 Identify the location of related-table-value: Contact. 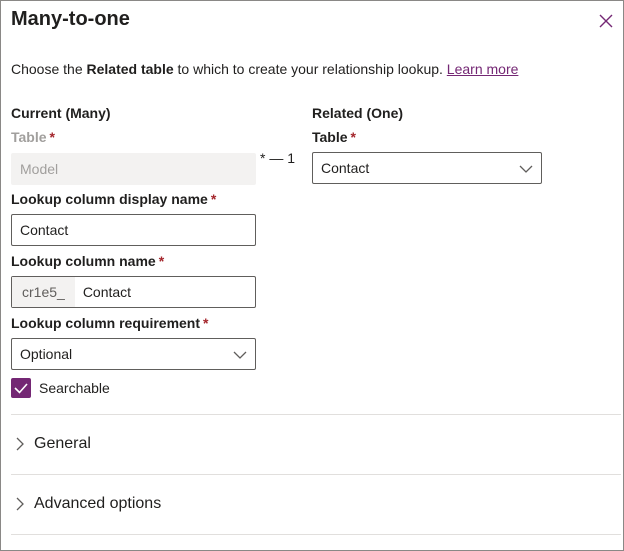
(345, 168).